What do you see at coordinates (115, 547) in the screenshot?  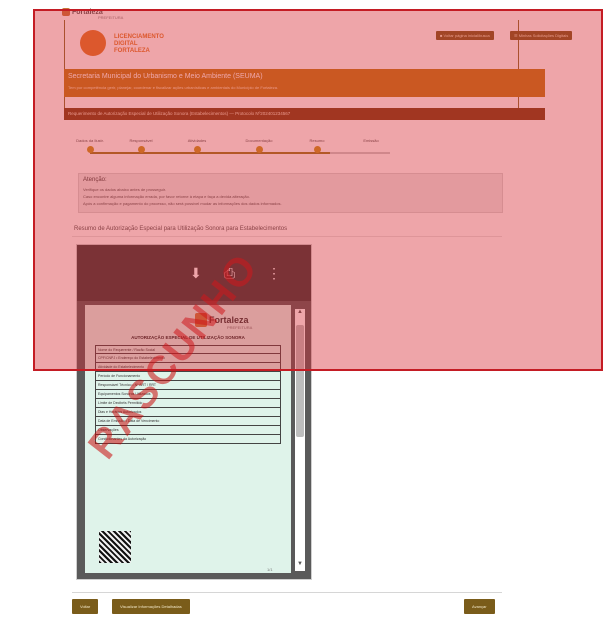 I see `qr-code` at bounding box center [115, 547].